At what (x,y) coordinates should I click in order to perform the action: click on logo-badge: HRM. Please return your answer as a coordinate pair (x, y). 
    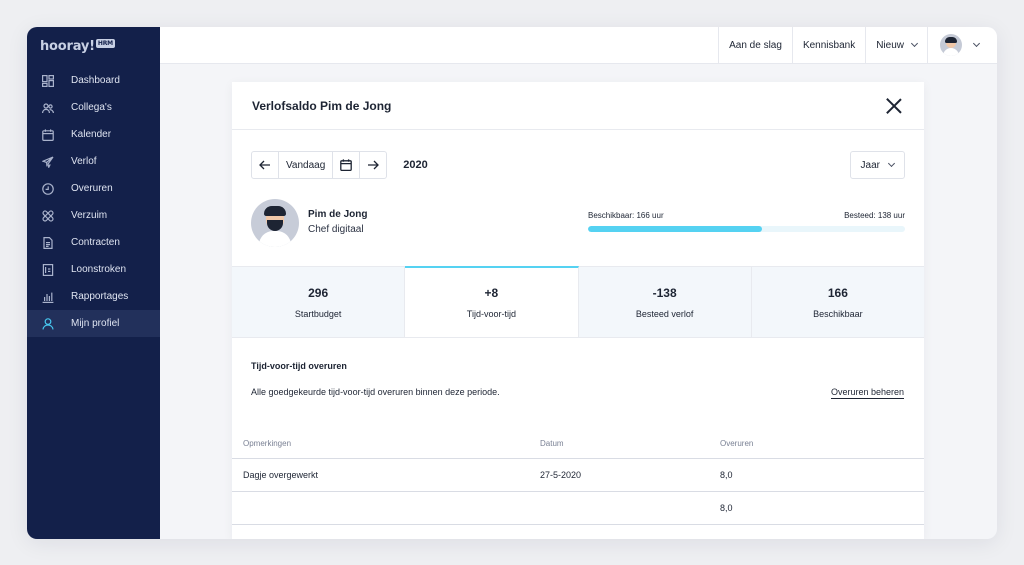
    Looking at the image, I should click on (105, 43).